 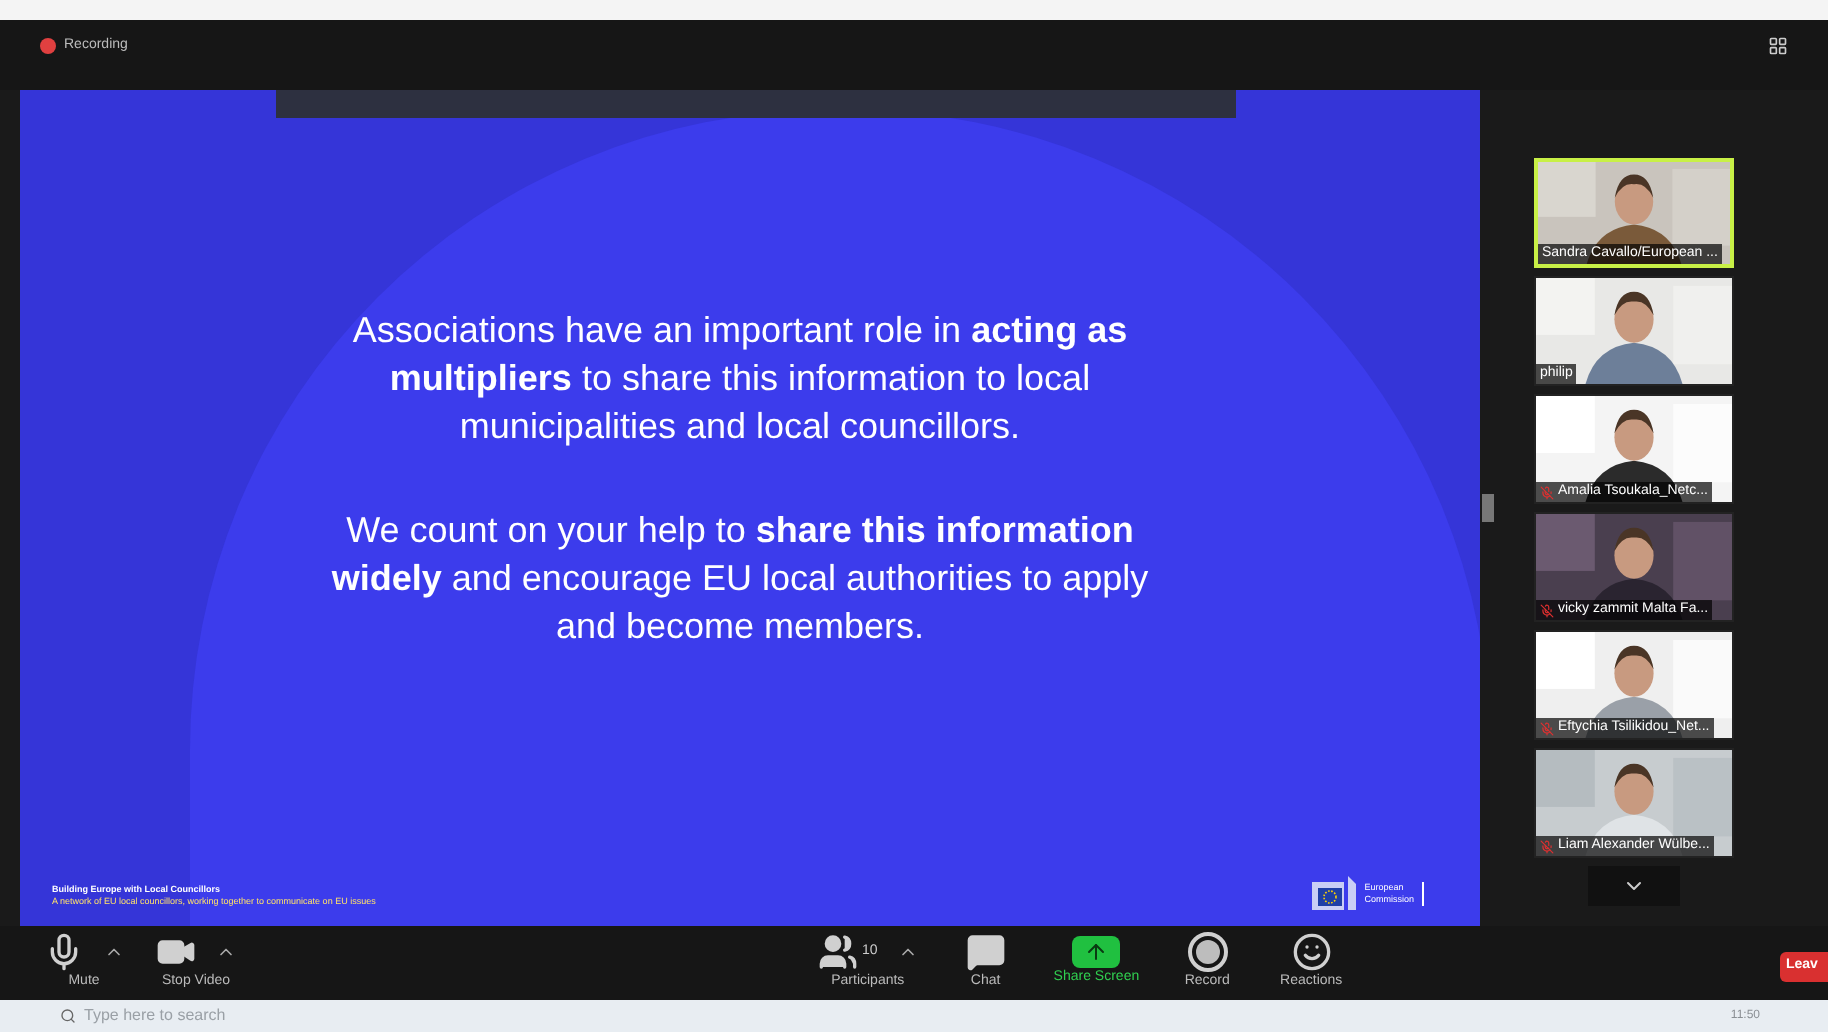 What do you see at coordinates (1488, 508) in the screenshot?
I see `resize-handle` at bounding box center [1488, 508].